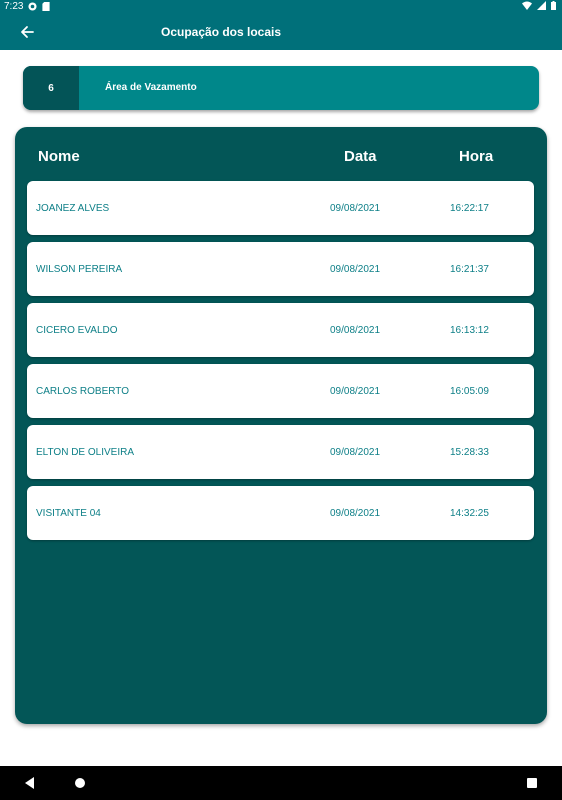 This screenshot has height=800, width=562. What do you see at coordinates (46, 6) in the screenshot?
I see `sd-card-icon` at bounding box center [46, 6].